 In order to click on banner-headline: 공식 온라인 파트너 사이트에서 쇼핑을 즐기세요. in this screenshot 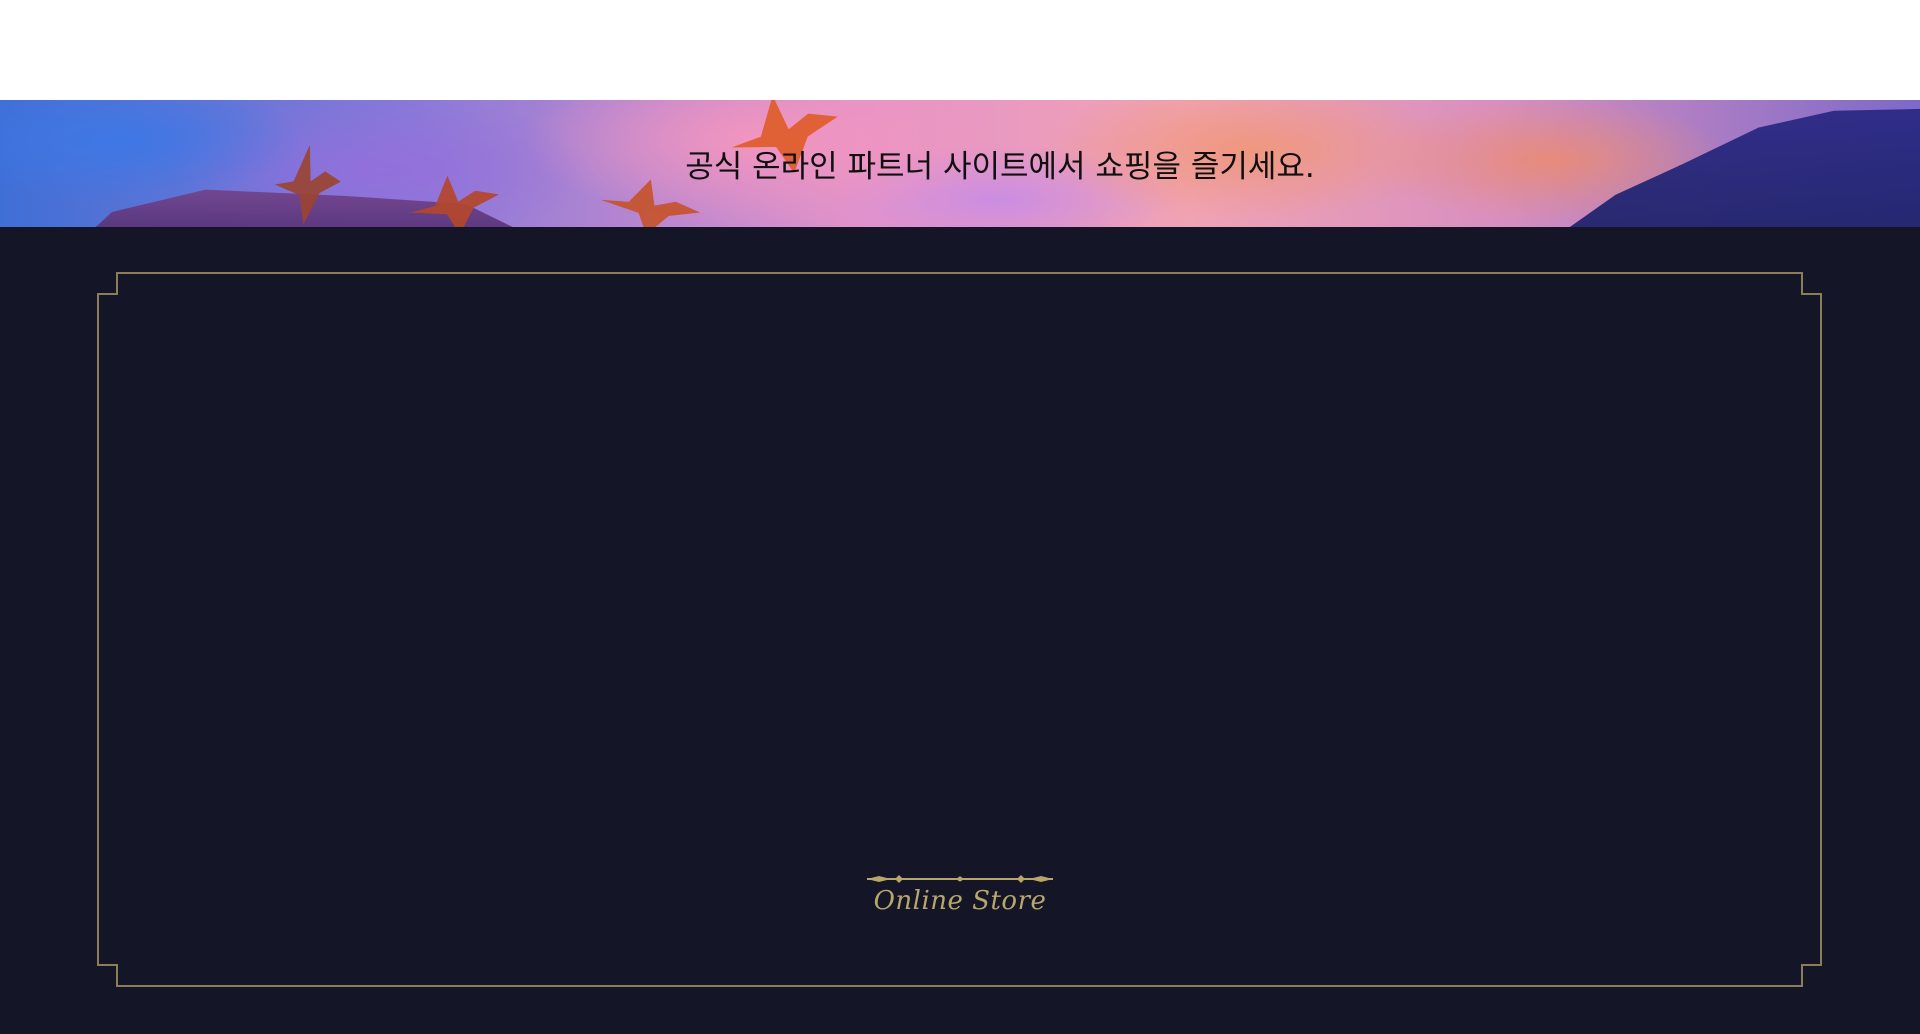, I will do `click(1000, 167)`.